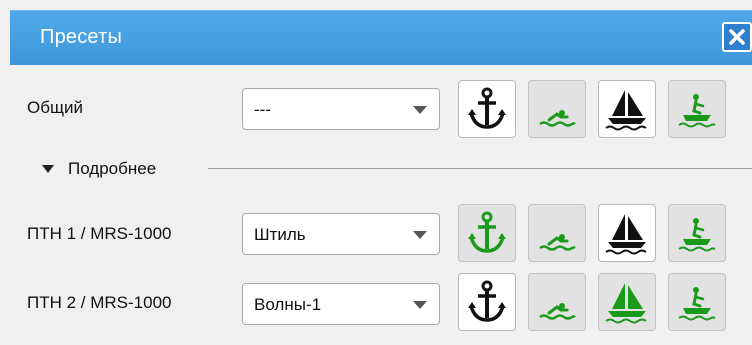  Describe the element at coordinates (81, 37) in the screenshot. I see `window-title: Пресеты` at that location.